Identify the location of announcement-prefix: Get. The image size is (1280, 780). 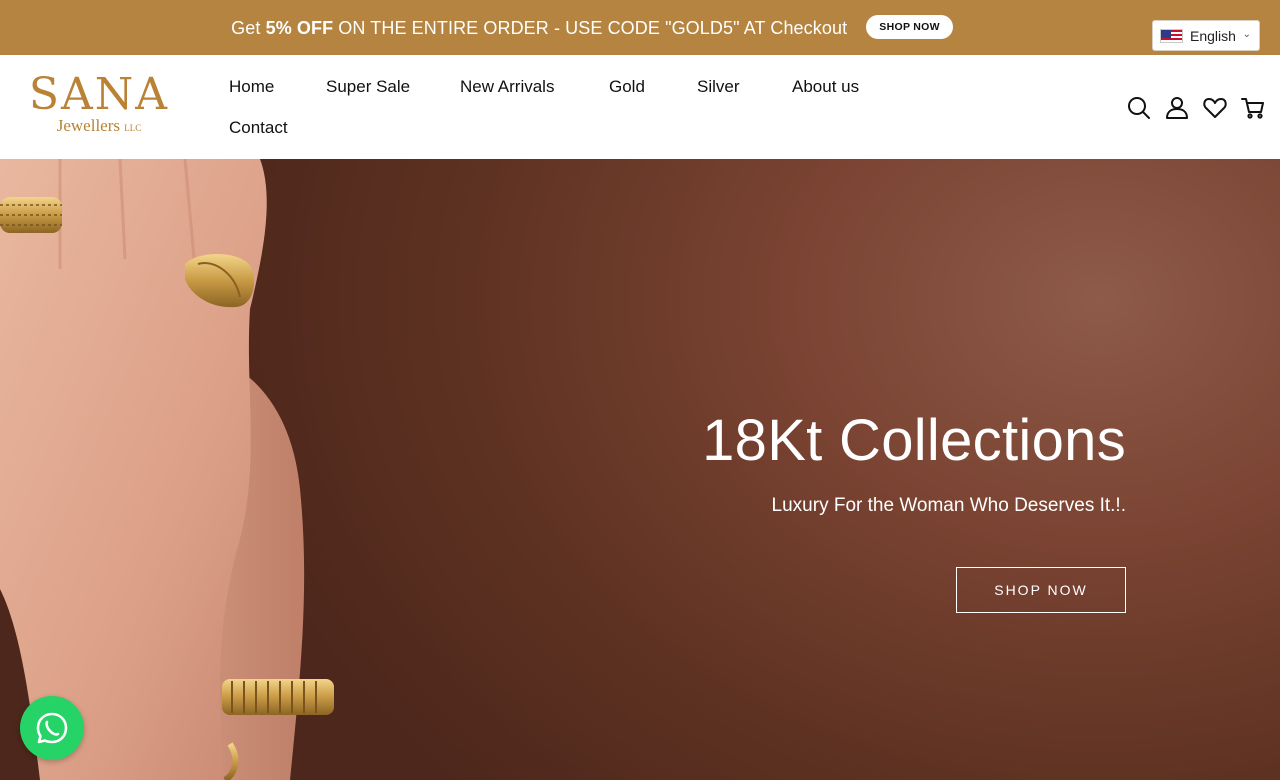
(248, 27).